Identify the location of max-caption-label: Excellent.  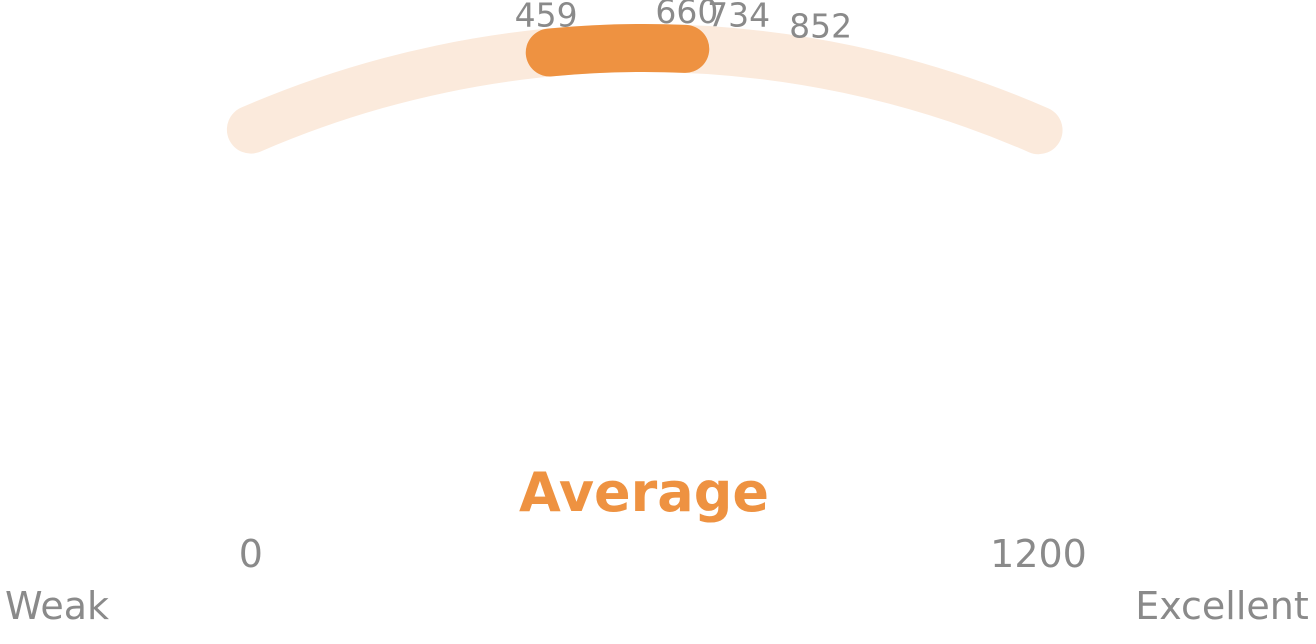
(1222, 606).